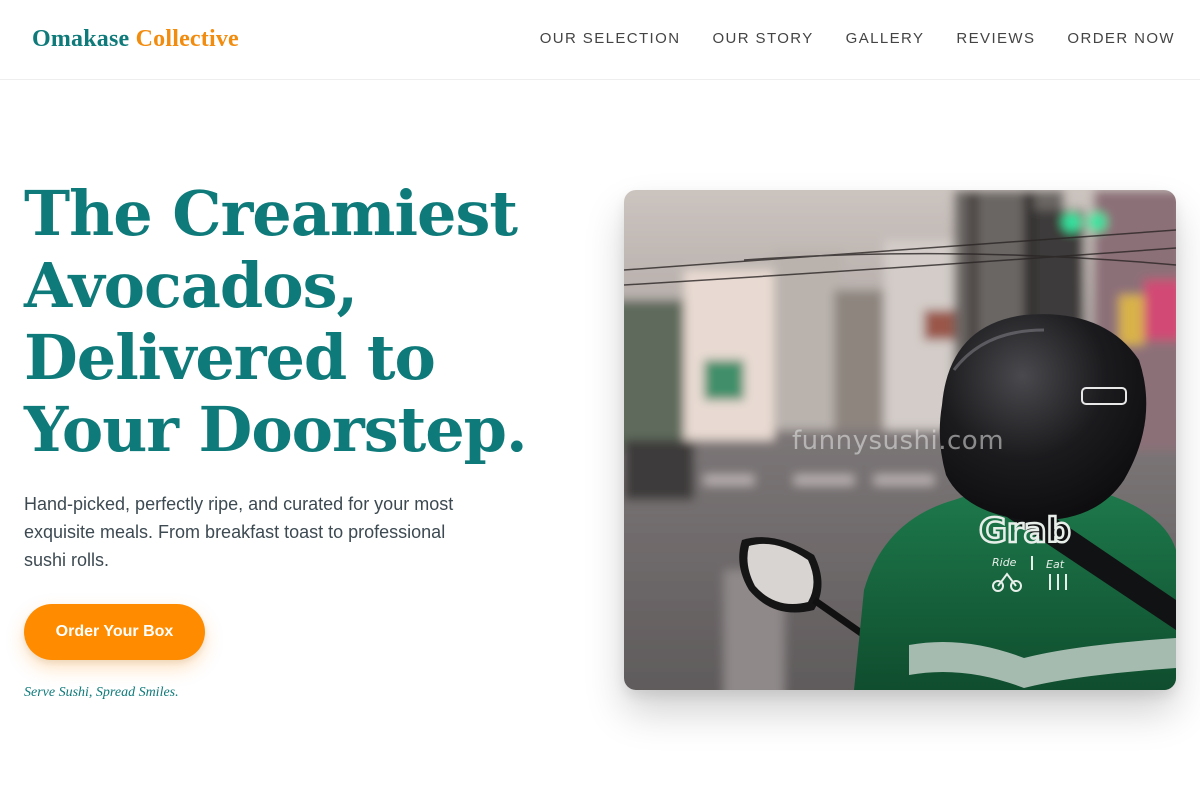  Describe the element at coordinates (114, 632) in the screenshot. I see `order-your-box-button: Order Your Box` at that location.